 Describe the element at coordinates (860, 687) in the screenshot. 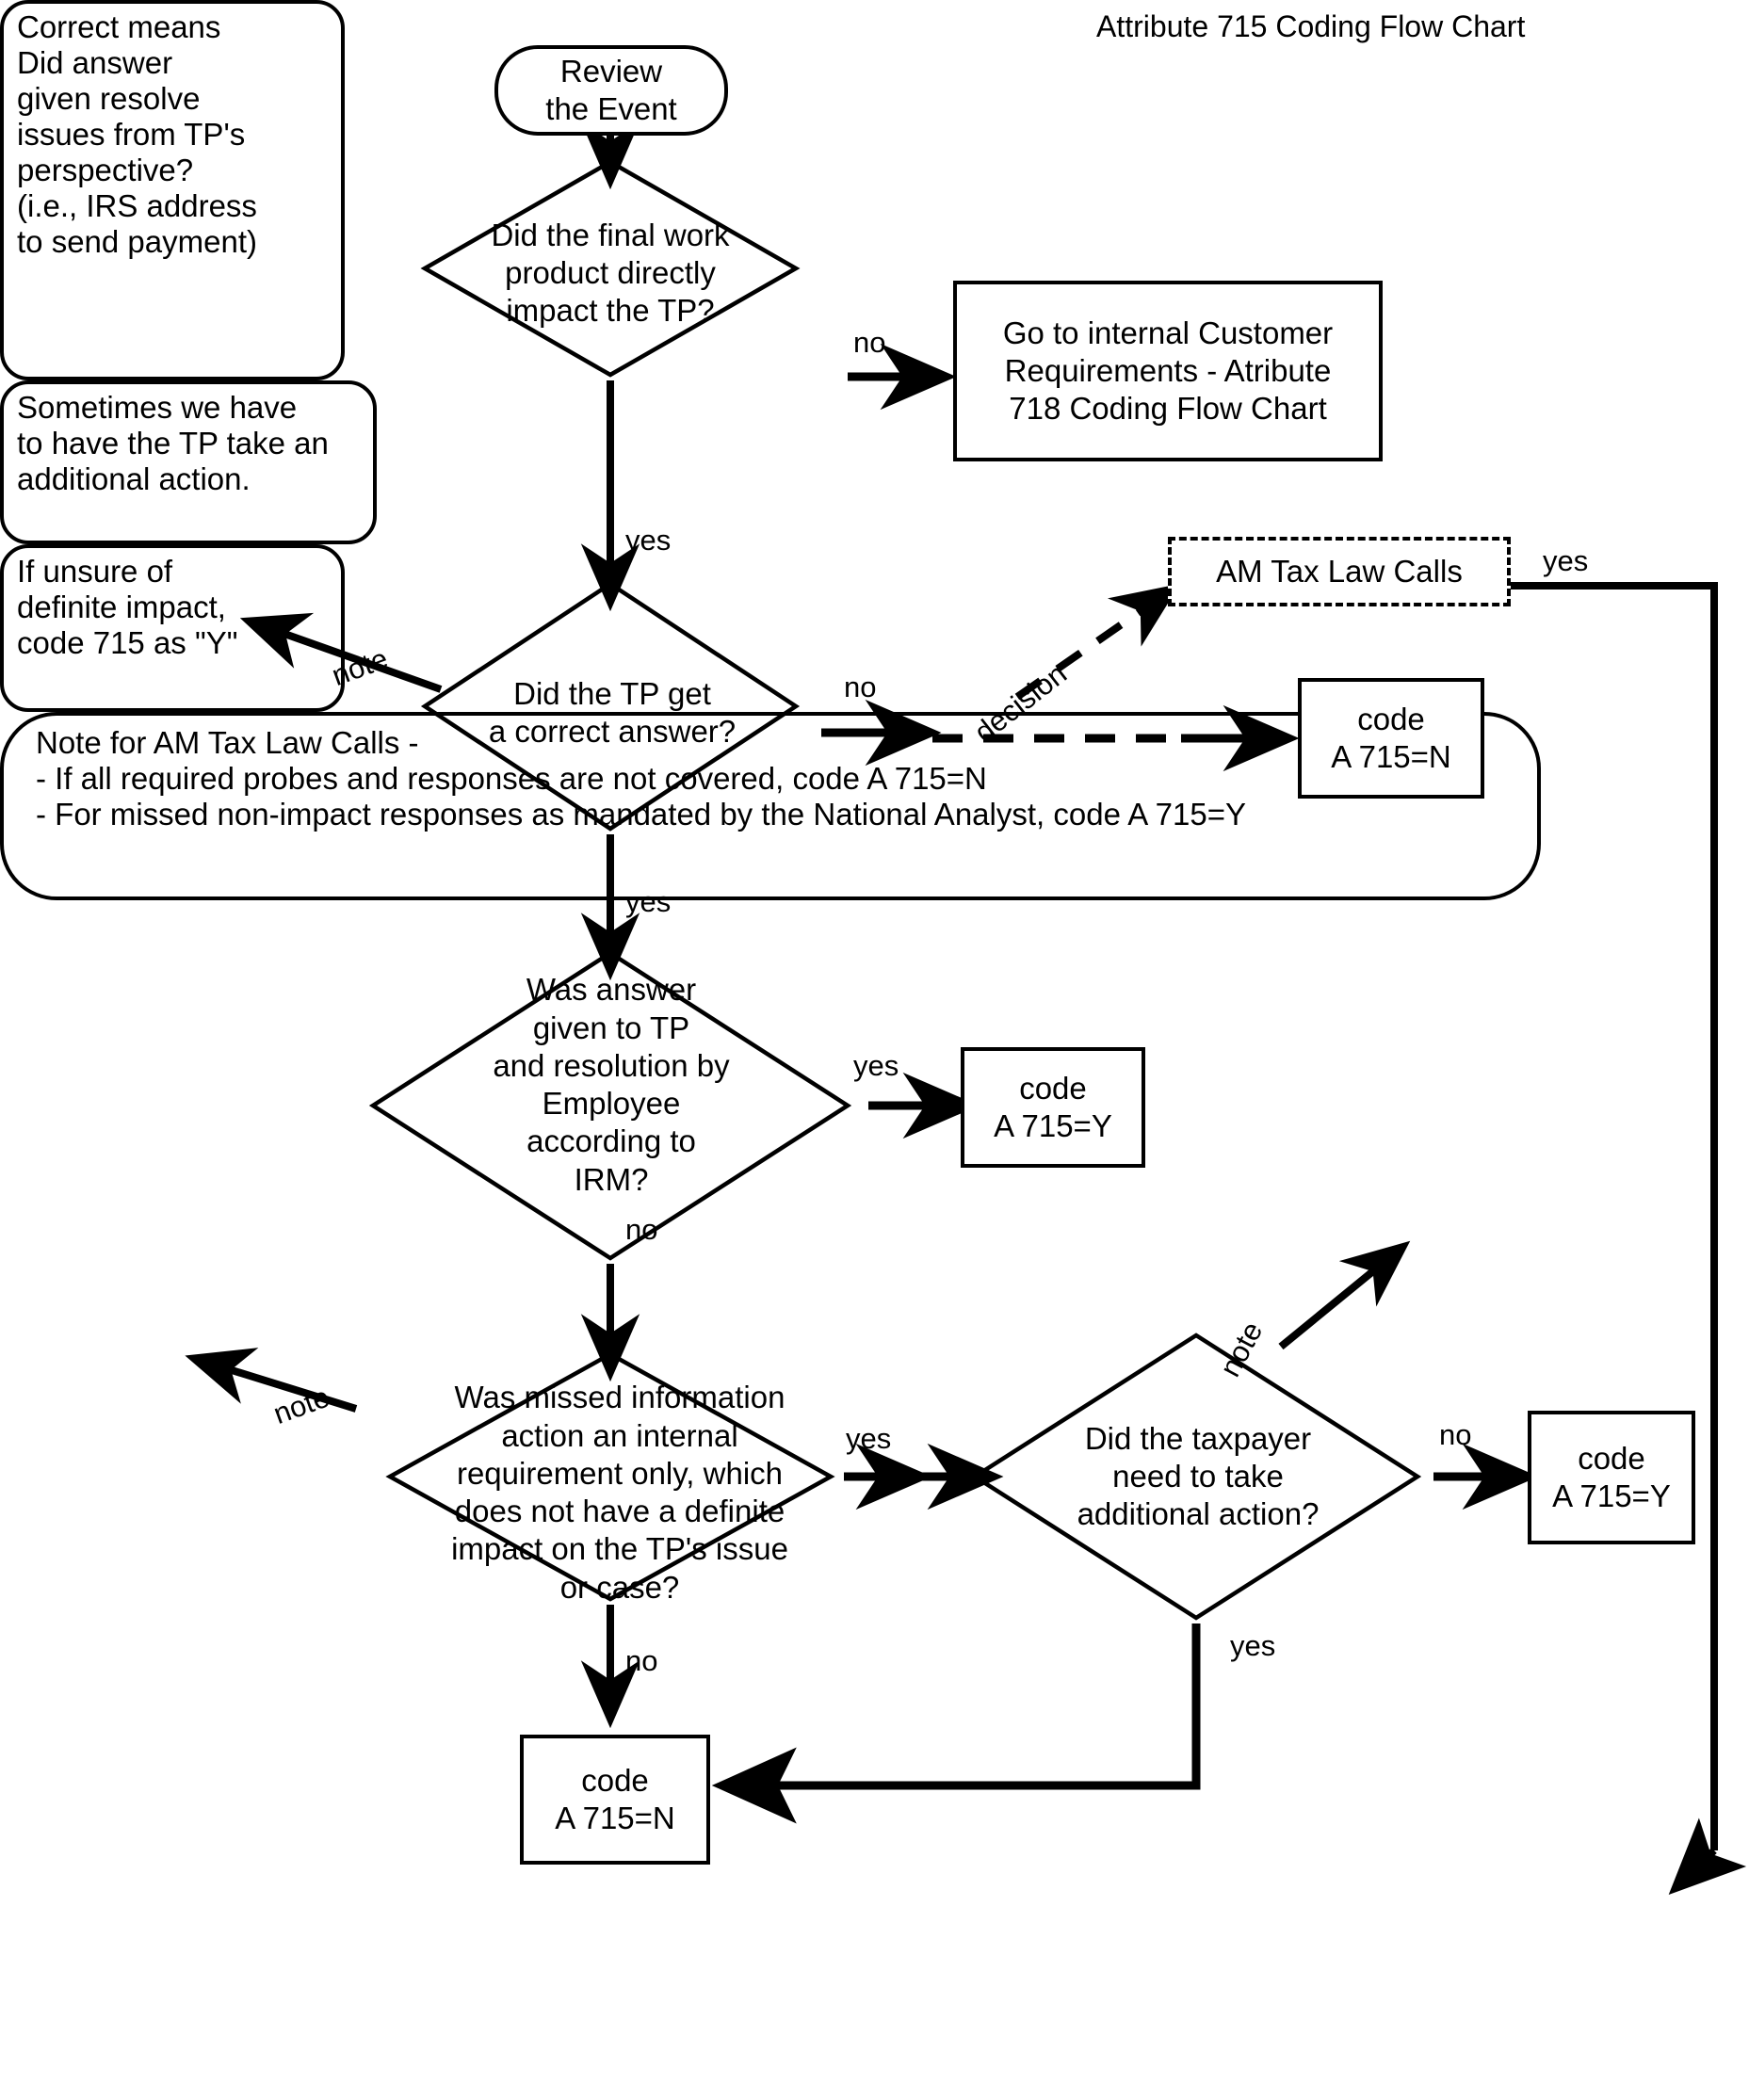

I see `edge-label-correct-no: no` at that location.